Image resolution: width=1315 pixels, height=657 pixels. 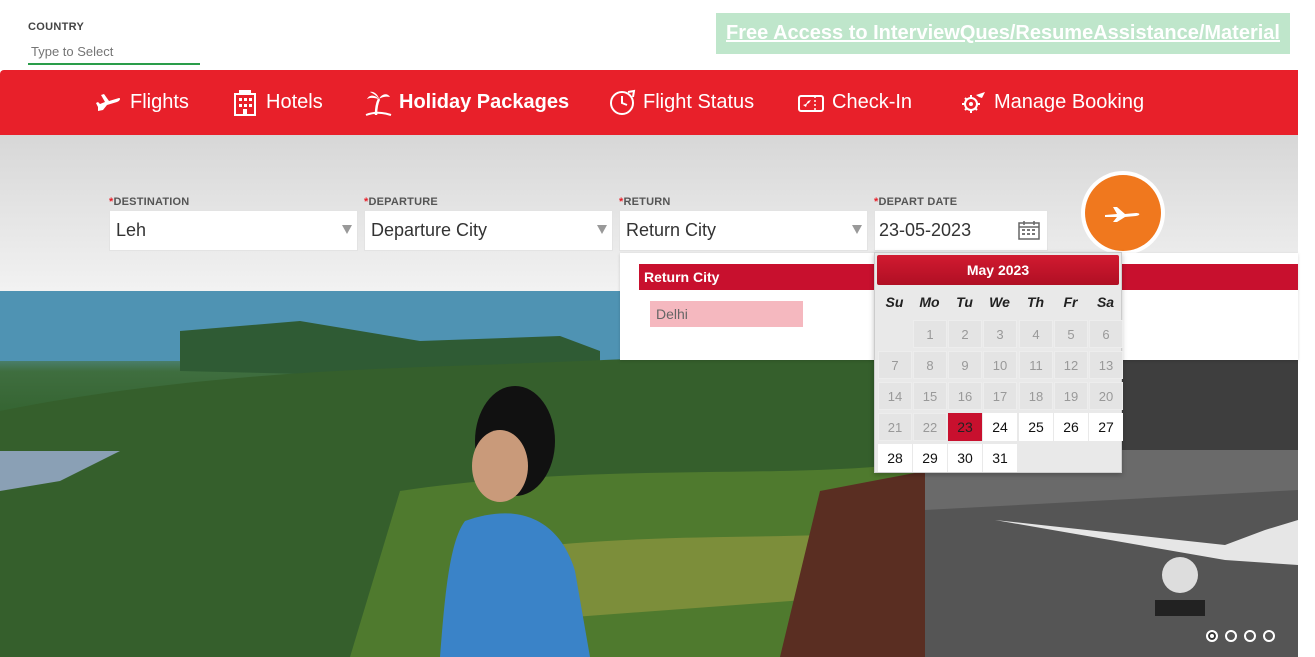 What do you see at coordinates (998, 270) in the screenshot?
I see `calendar-month-title: May 2023` at bounding box center [998, 270].